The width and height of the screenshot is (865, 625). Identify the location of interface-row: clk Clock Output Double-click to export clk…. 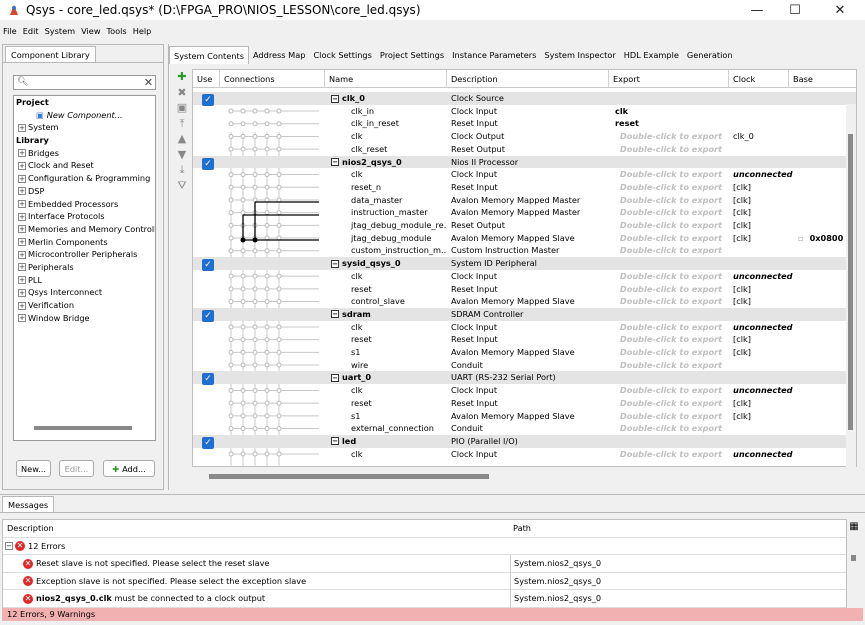
(524, 136).